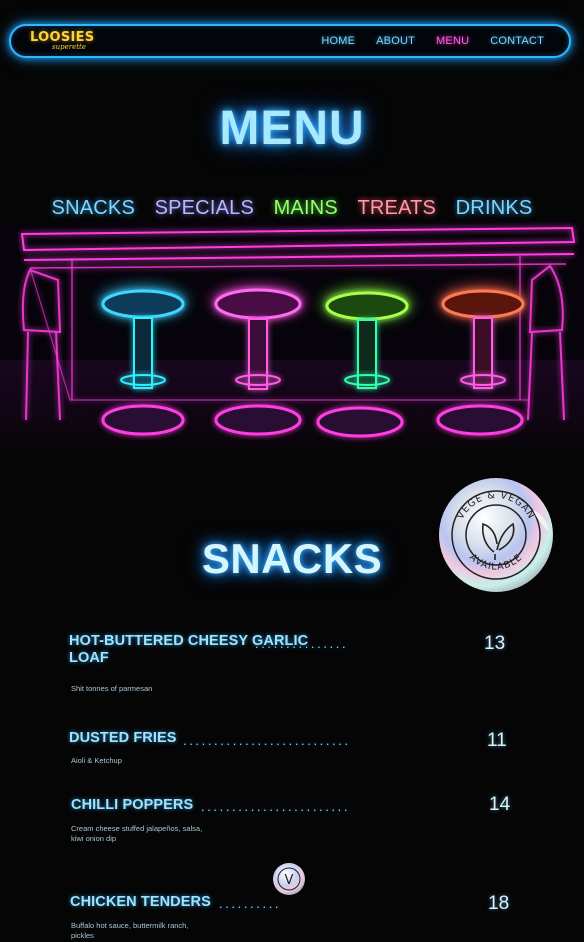 This screenshot has width=584, height=942. What do you see at coordinates (112, 688) in the screenshot?
I see `item-description: Shit tonnes of parmesan` at bounding box center [112, 688].